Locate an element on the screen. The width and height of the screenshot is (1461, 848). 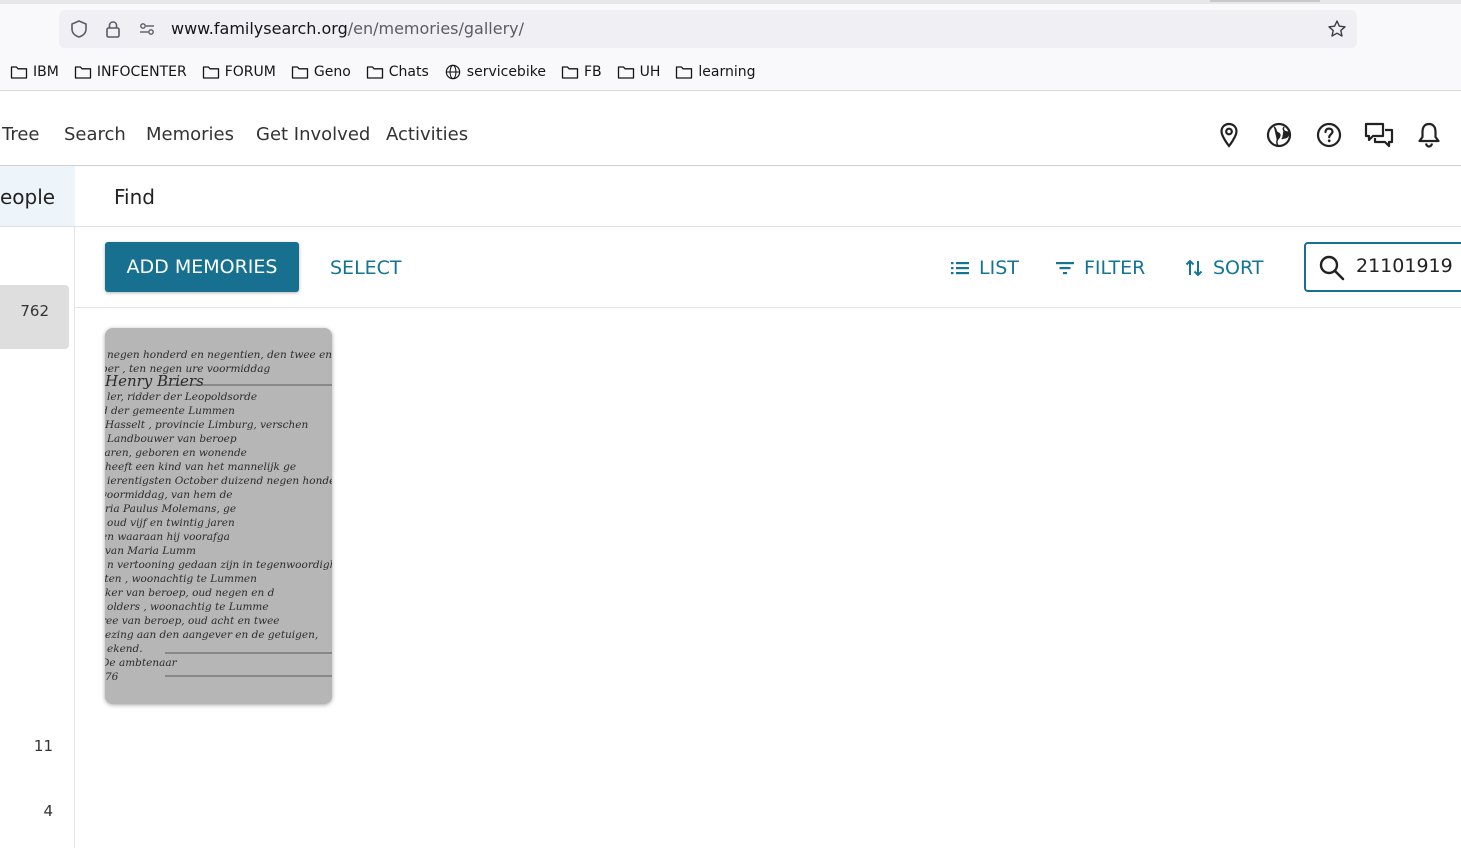
nav-get-involved: Get Involved is located at coordinates (313, 134).